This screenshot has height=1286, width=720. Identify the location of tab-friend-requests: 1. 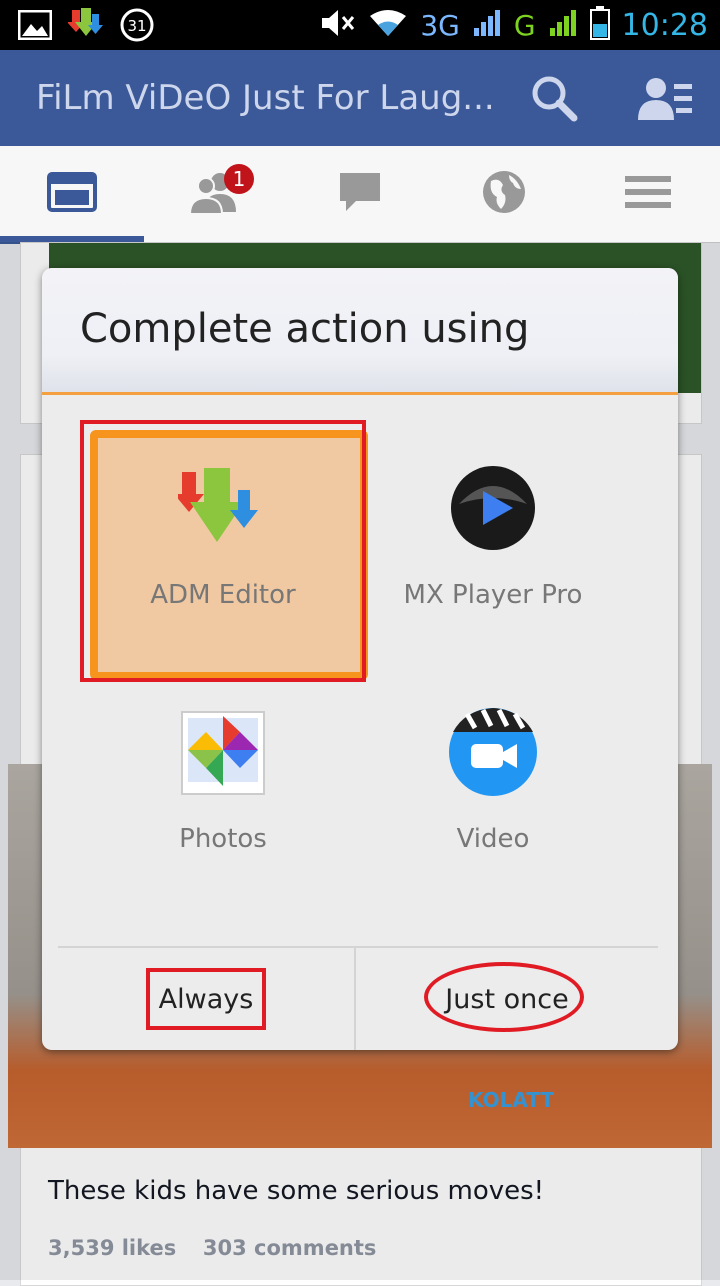
(216, 194).